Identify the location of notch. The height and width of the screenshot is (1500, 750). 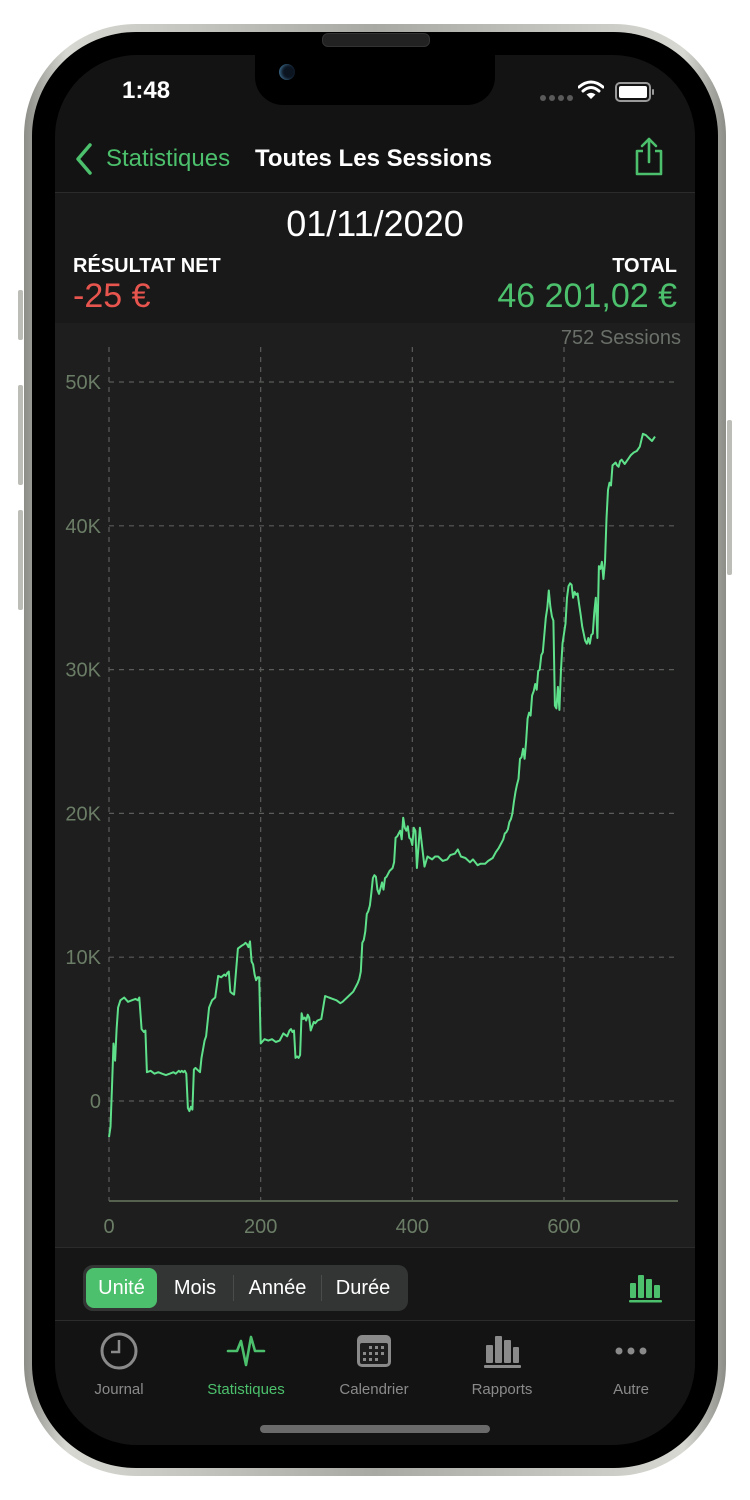
(375, 80).